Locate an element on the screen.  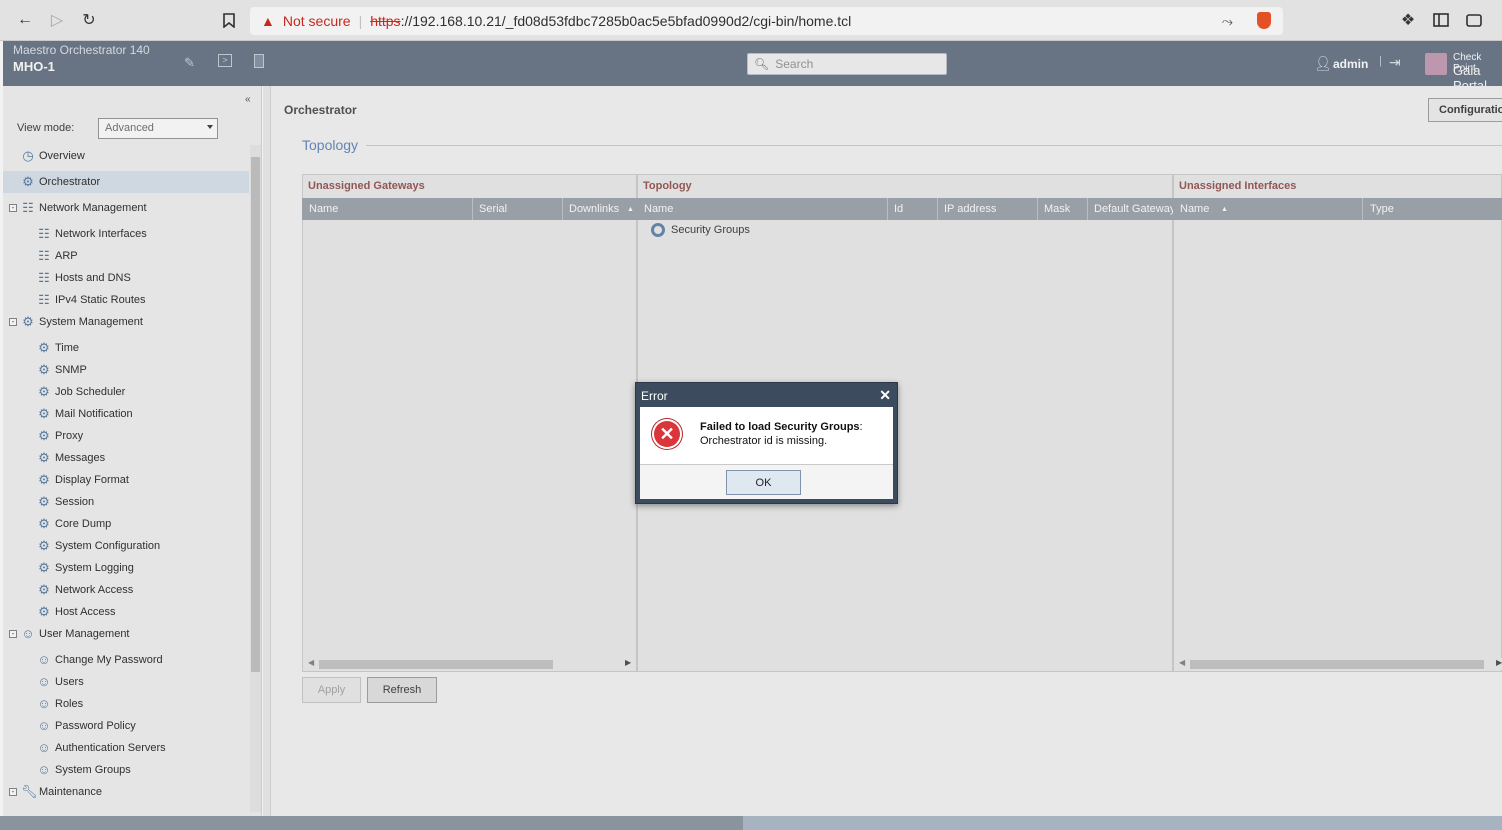
bottom-bar-right is located at coordinates (1122, 823).